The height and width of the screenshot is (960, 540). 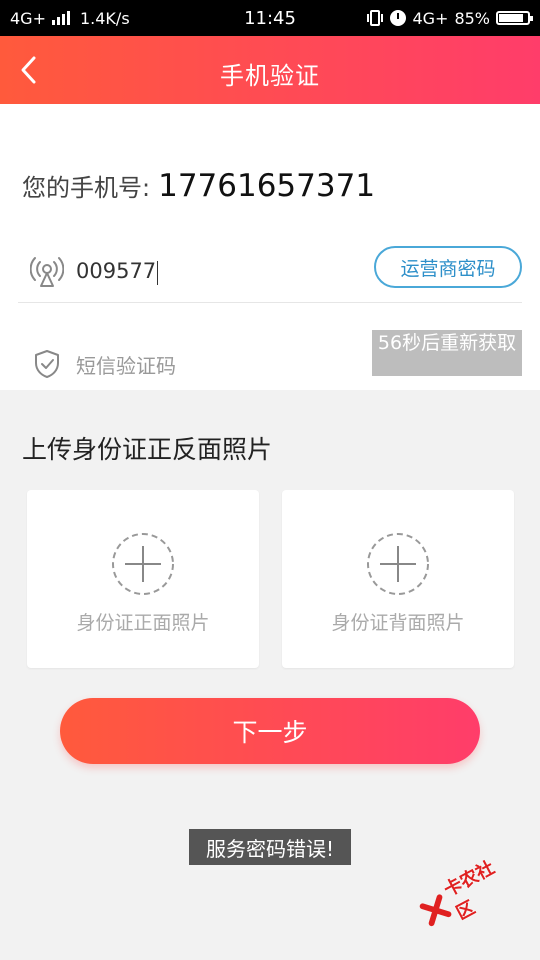 I want to click on id-back-label: 身份证背面照片, so click(x=398, y=623).